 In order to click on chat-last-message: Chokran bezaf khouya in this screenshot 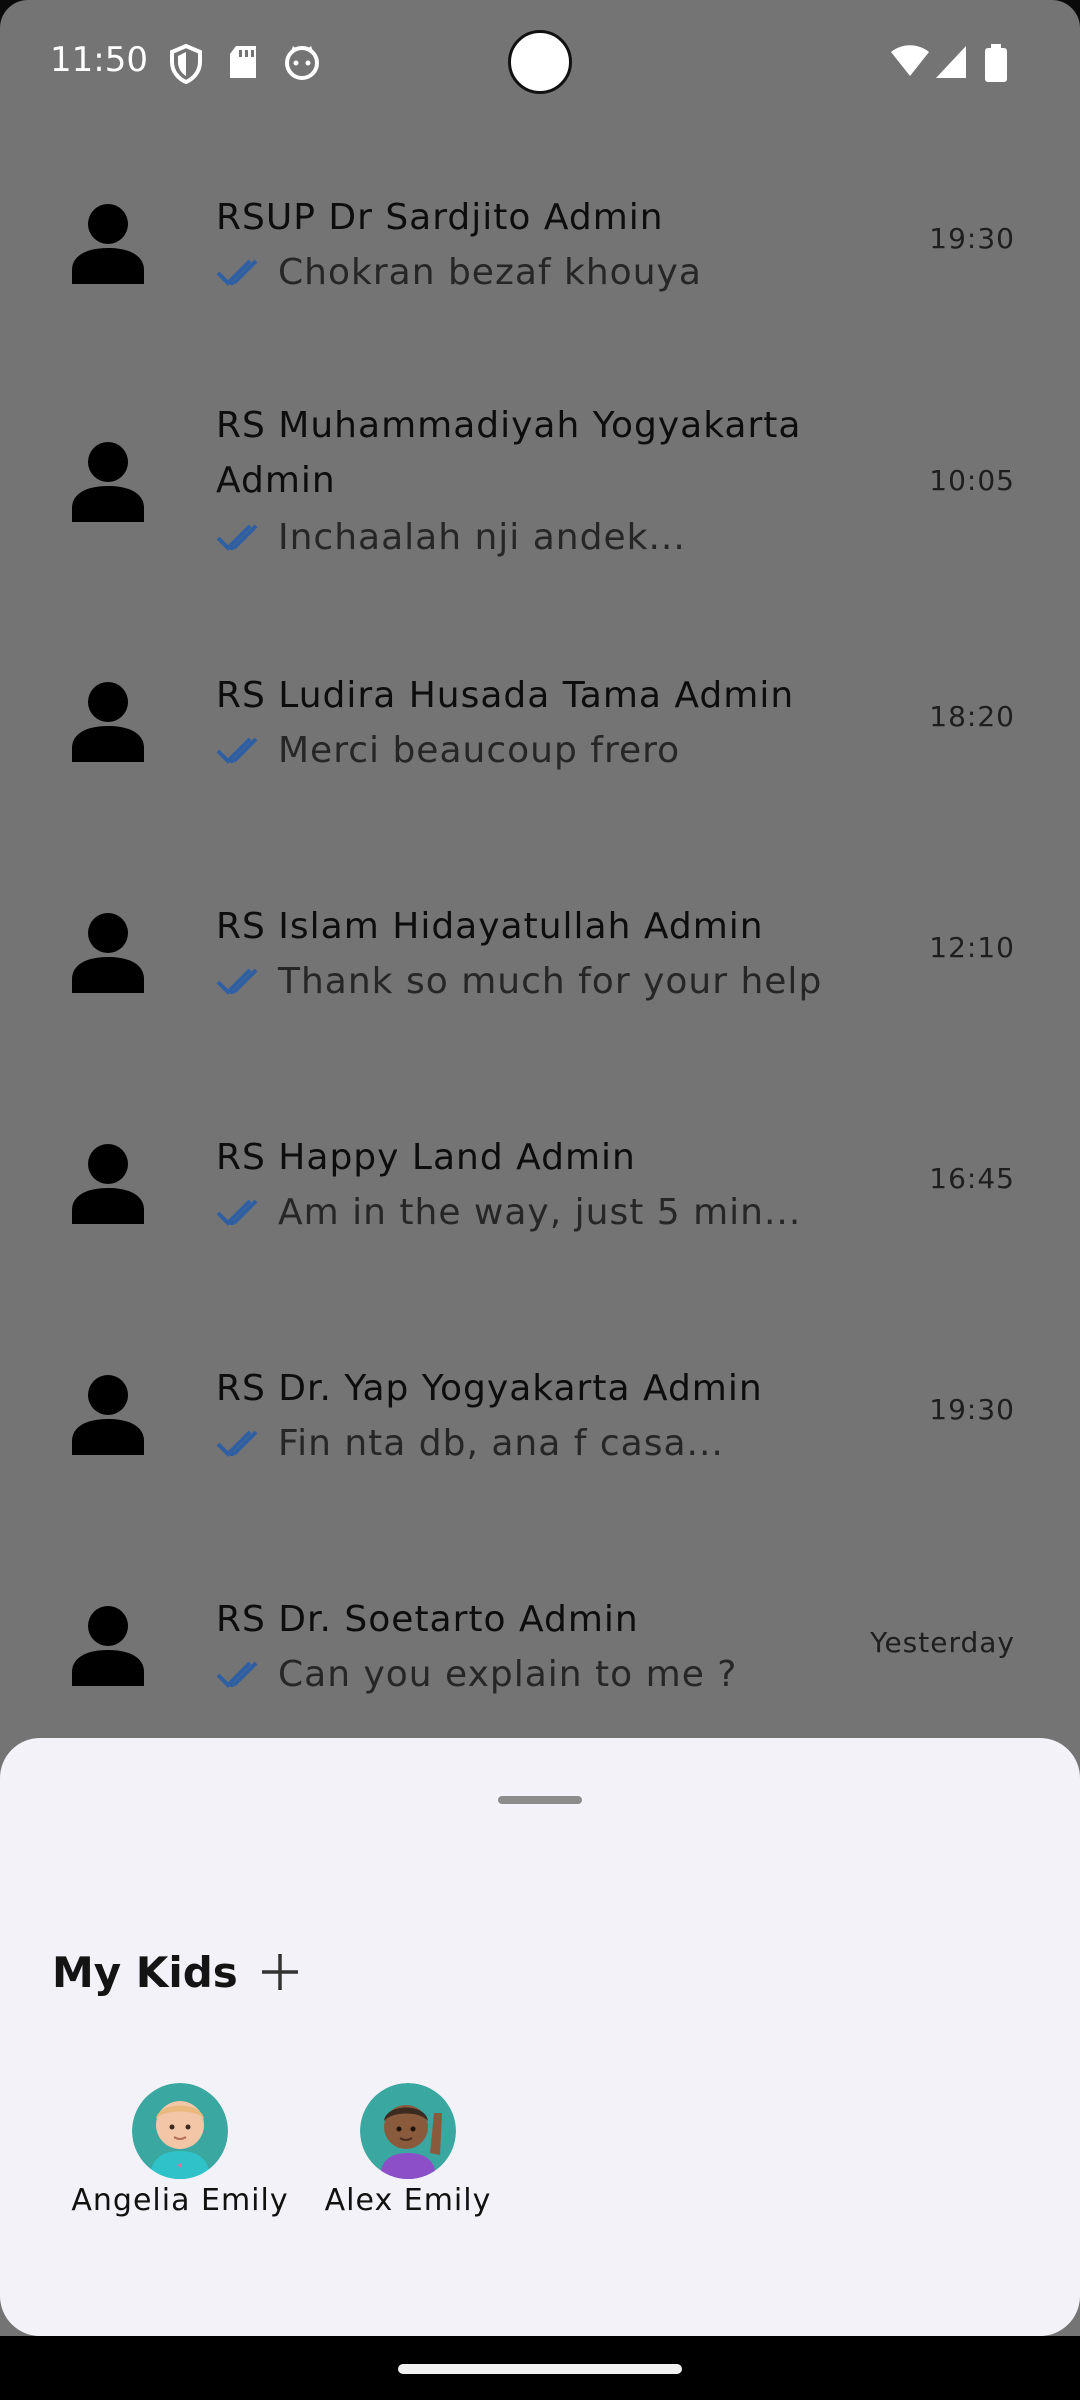, I will do `click(490, 272)`.